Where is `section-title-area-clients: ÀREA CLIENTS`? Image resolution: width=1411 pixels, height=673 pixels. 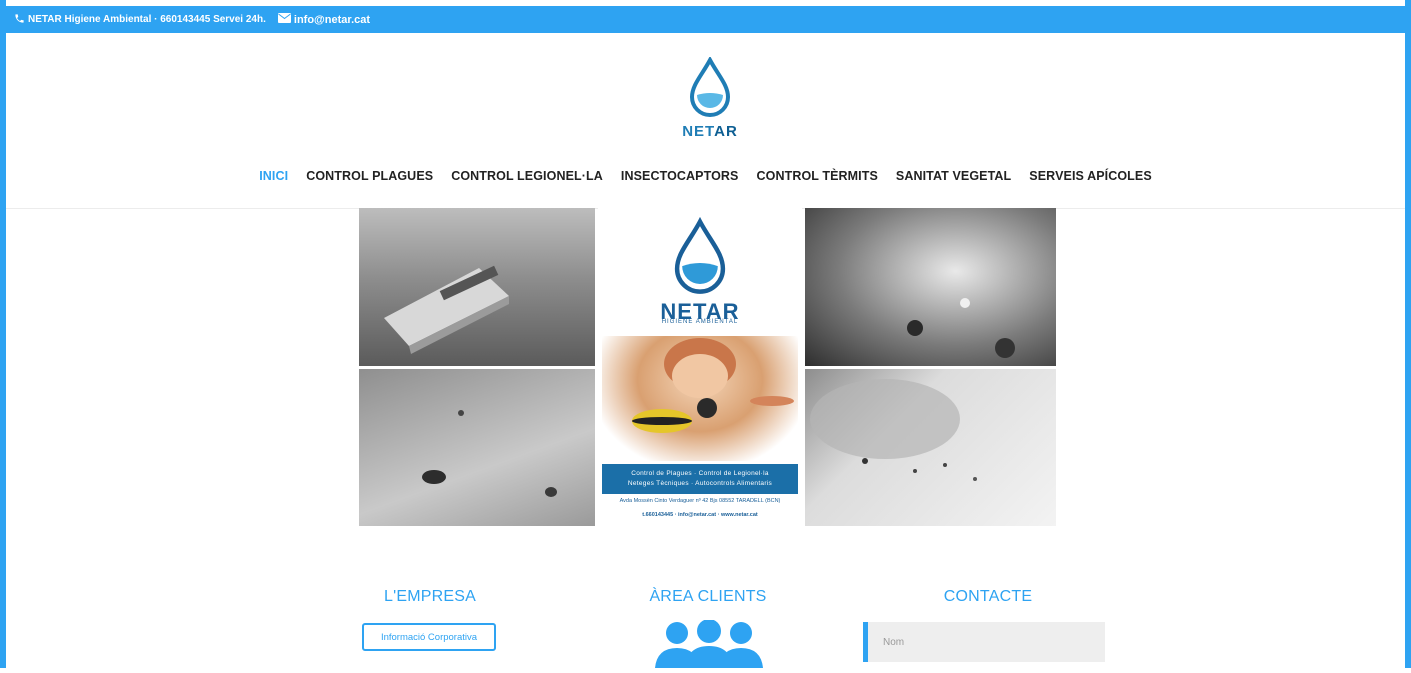
section-title-area-clients: ÀREA CLIENTS is located at coordinates (708, 596).